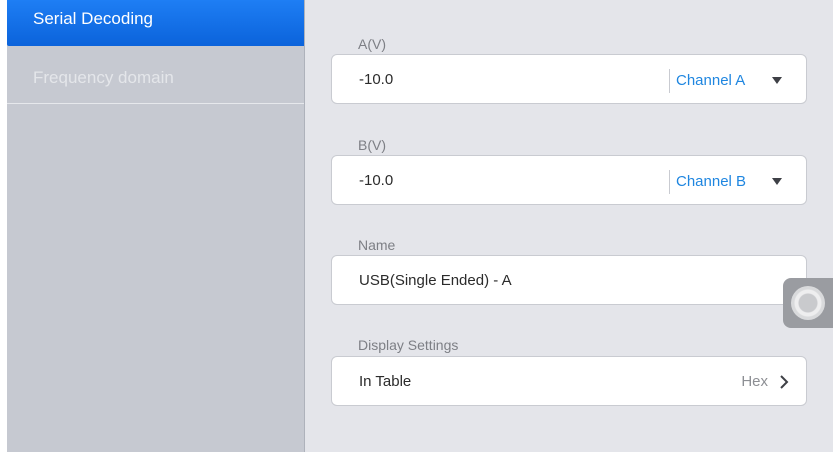  I want to click on display-settings-row: In Table Hex, so click(569, 381).